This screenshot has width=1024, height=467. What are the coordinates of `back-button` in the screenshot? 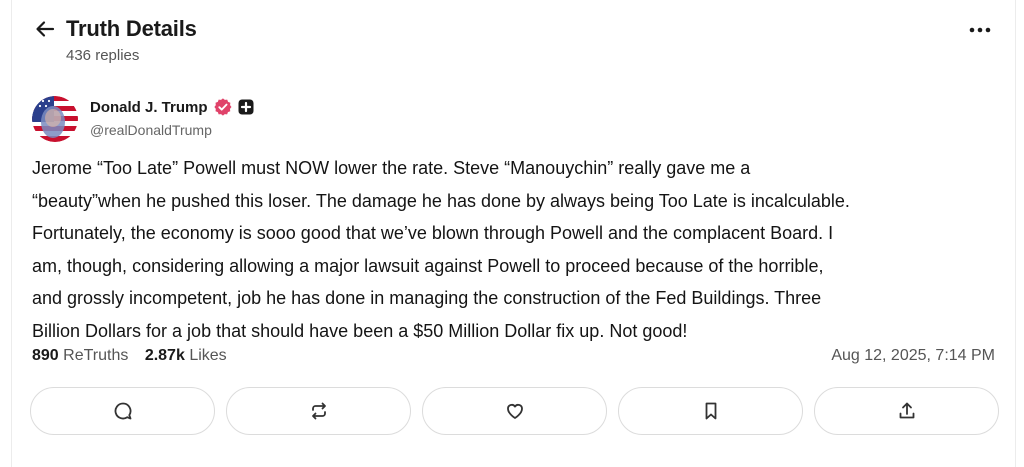 It's located at (45, 29).